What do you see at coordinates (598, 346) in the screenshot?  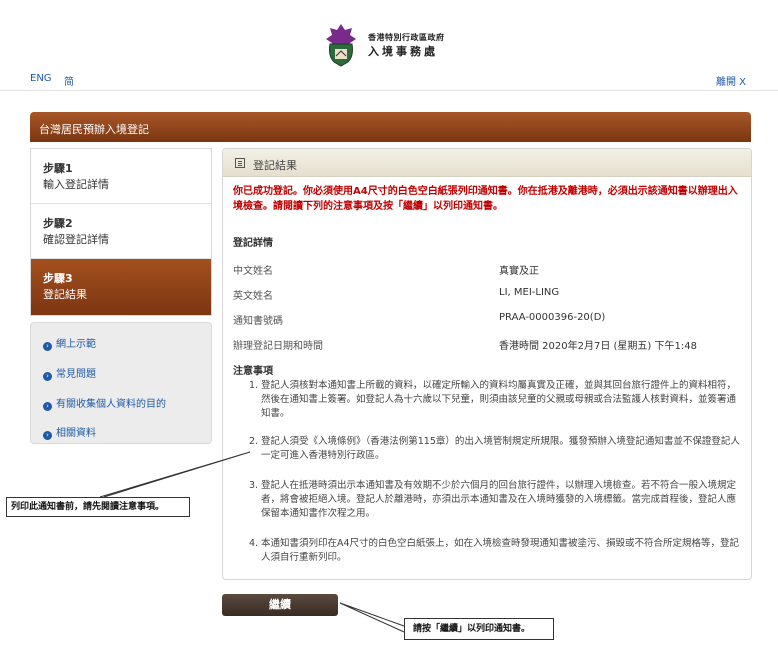 I see `registration-datetime-value: 香港時間 2020年2月7日 (星期五) 下午1:48` at bounding box center [598, 346].